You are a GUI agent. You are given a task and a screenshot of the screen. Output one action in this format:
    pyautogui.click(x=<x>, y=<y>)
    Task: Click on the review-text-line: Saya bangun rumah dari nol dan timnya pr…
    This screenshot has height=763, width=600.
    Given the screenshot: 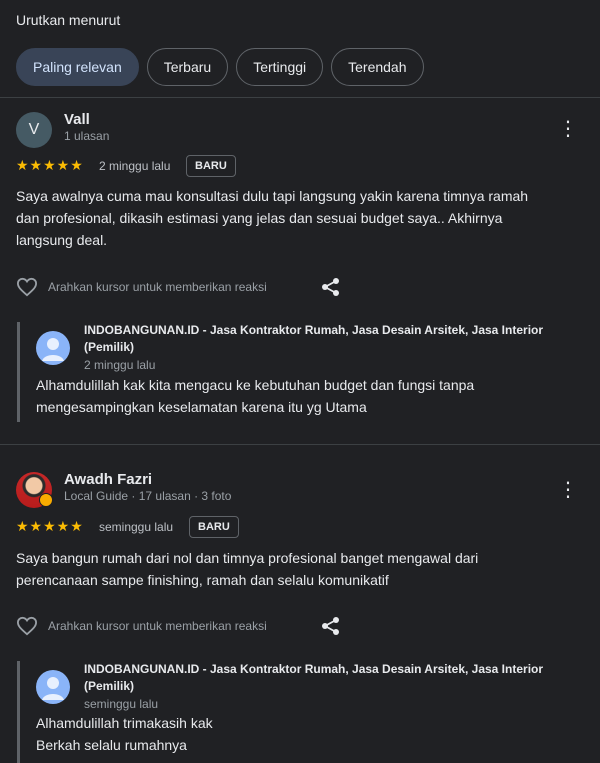 What is the action you would take?
    pyautogui.click(x=247, y=558)
    